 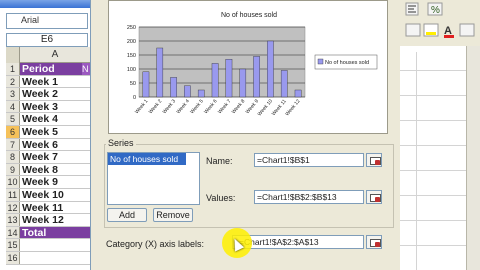 What do you see at coordinates (292, 107) in the screenshot?
I see `x-tick-label: Week 12` at bounding box center [292, 107].